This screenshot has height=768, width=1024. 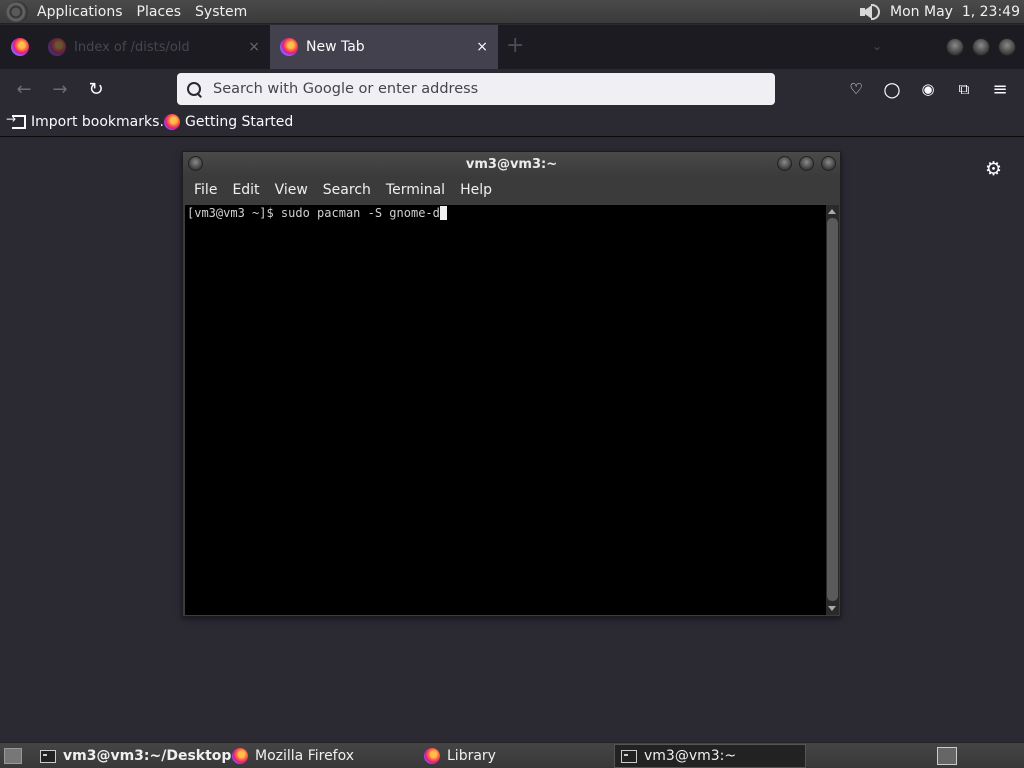 I want to click on panel-tray: Mon May 1, 23:49, so click(x=942, y=12).